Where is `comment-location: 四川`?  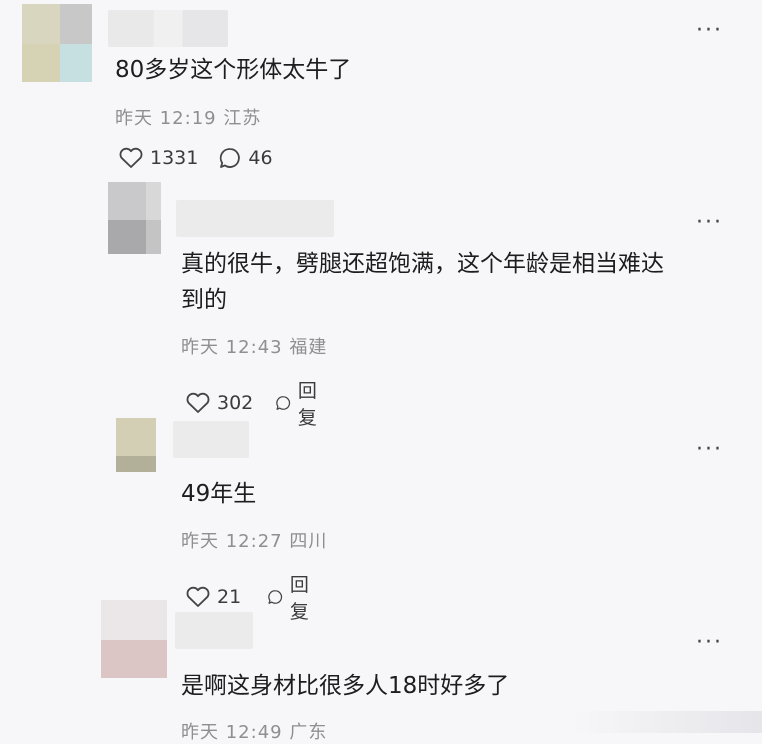 comment-location: 四川 is located at coordinates (308, 541).